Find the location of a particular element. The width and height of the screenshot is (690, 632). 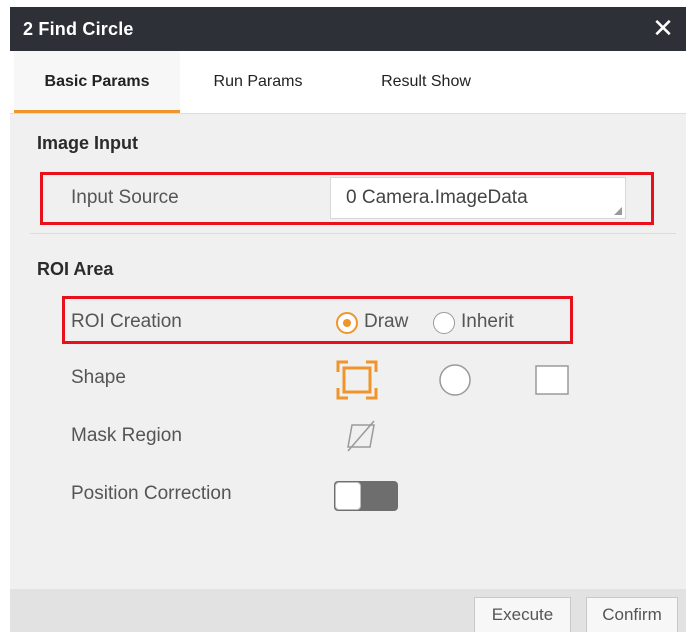

roi-draw-label: Draw is located at coordinates (386, 322).